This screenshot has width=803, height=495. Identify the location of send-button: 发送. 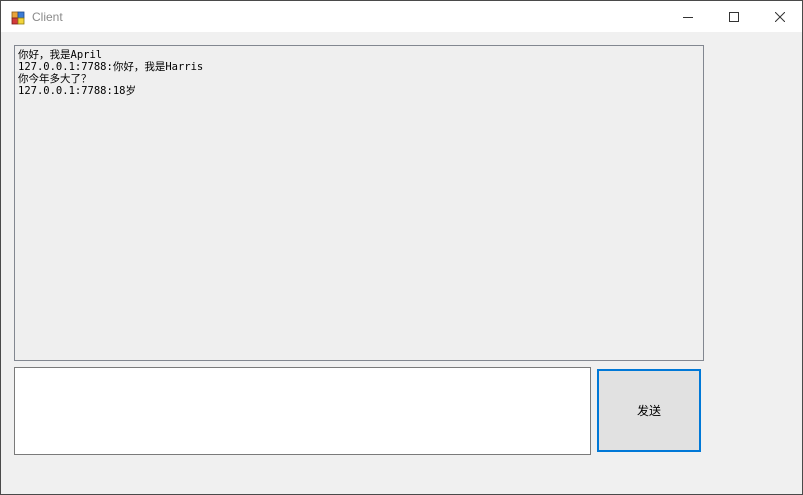
(649, 410).